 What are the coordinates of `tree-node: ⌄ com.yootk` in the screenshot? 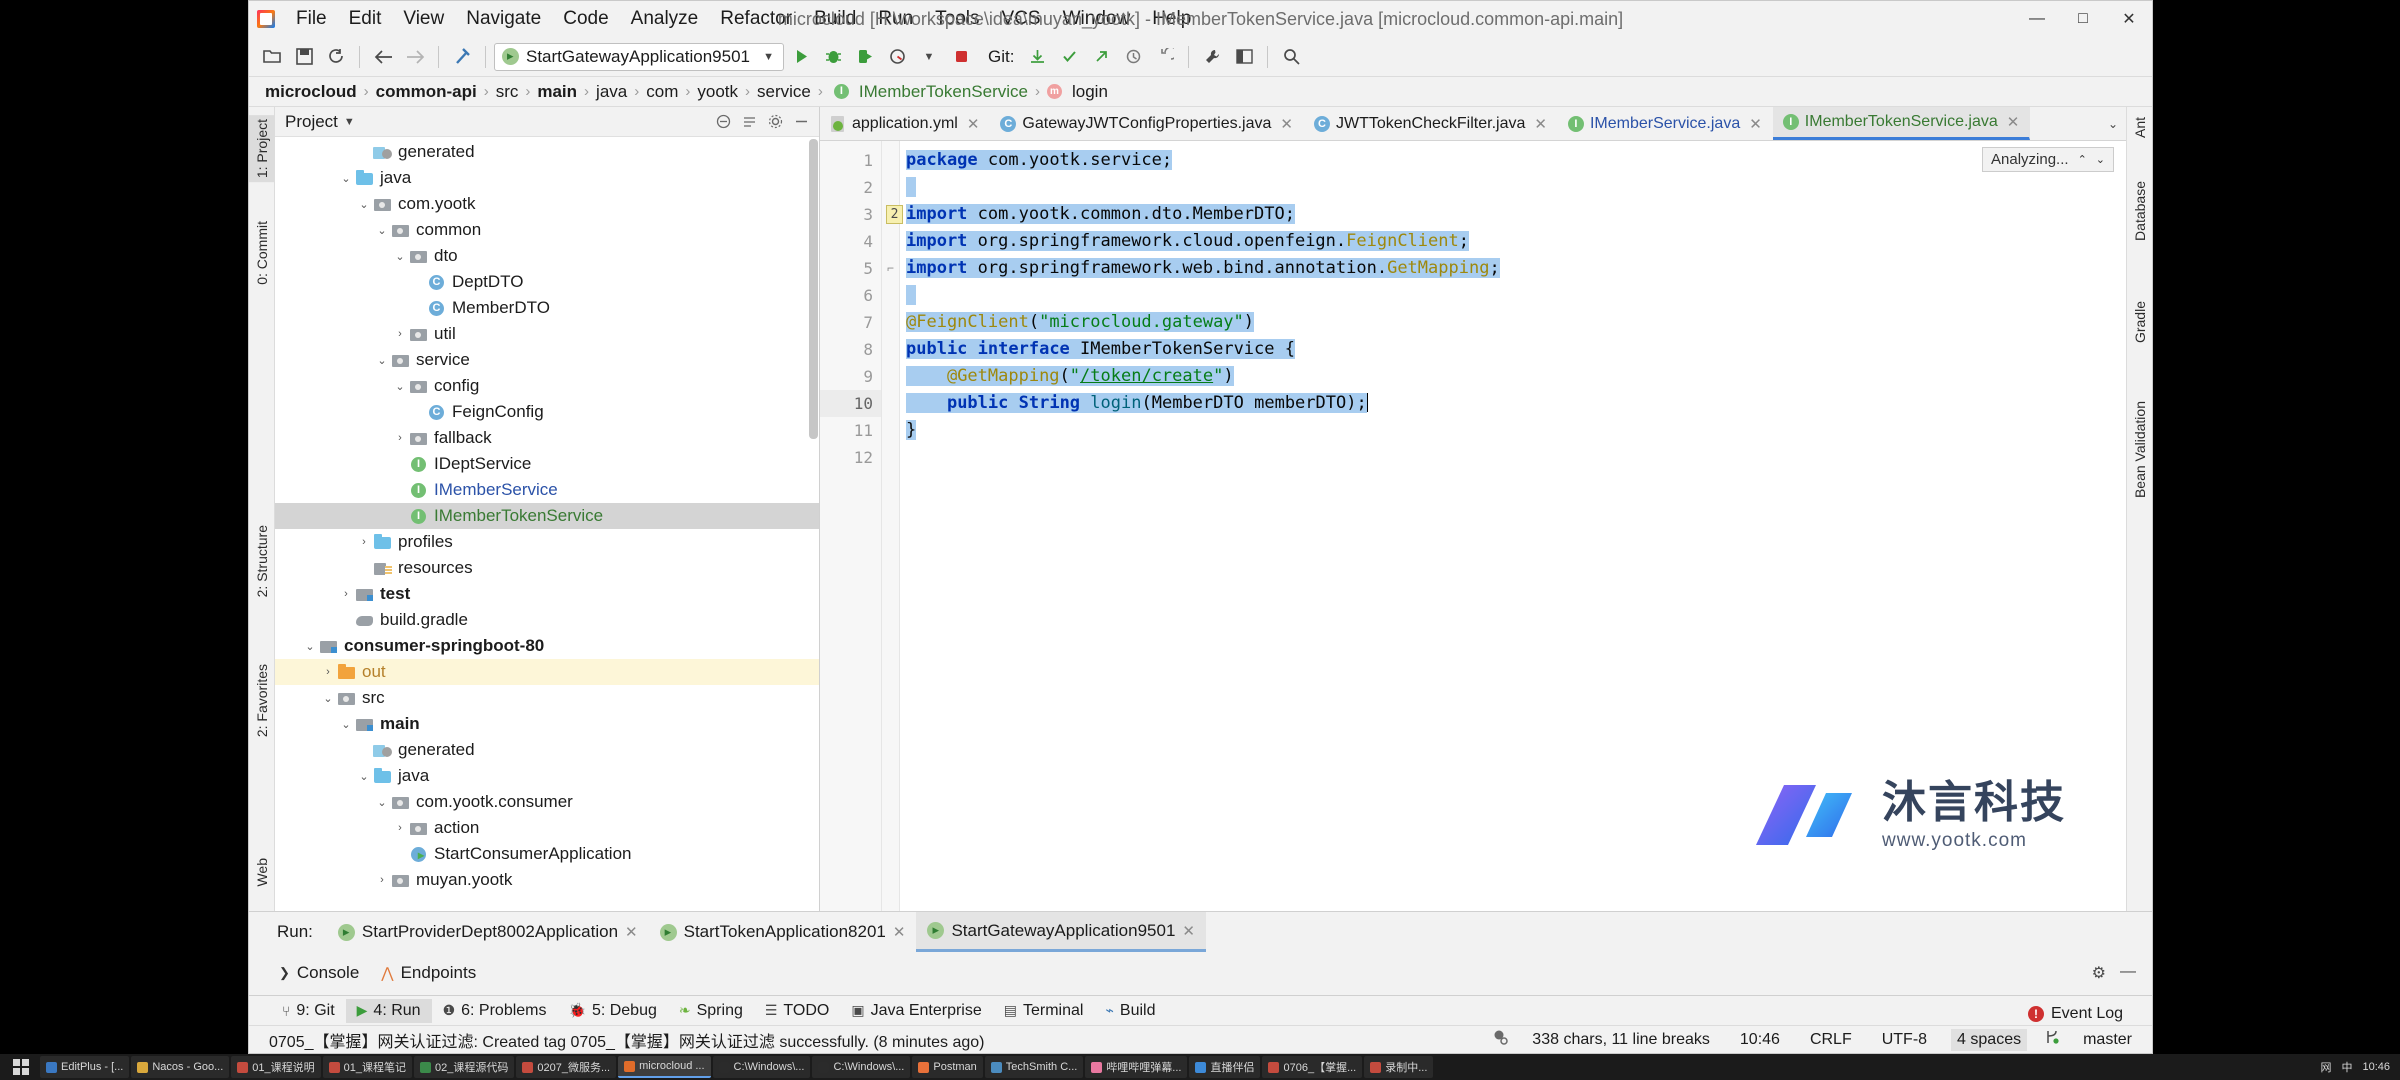 It's located at (547, 204).